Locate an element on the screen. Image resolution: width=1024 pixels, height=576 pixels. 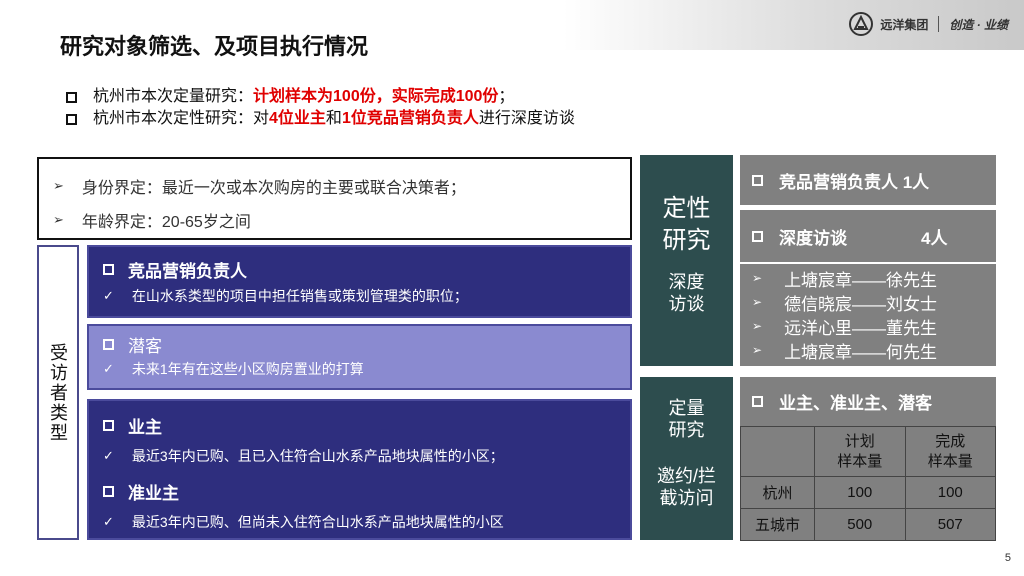
summary-bullet-quant: 杭州市本次定量研究： 计划样本为100份，实际完成100份； is located at coordinates (320, 97).